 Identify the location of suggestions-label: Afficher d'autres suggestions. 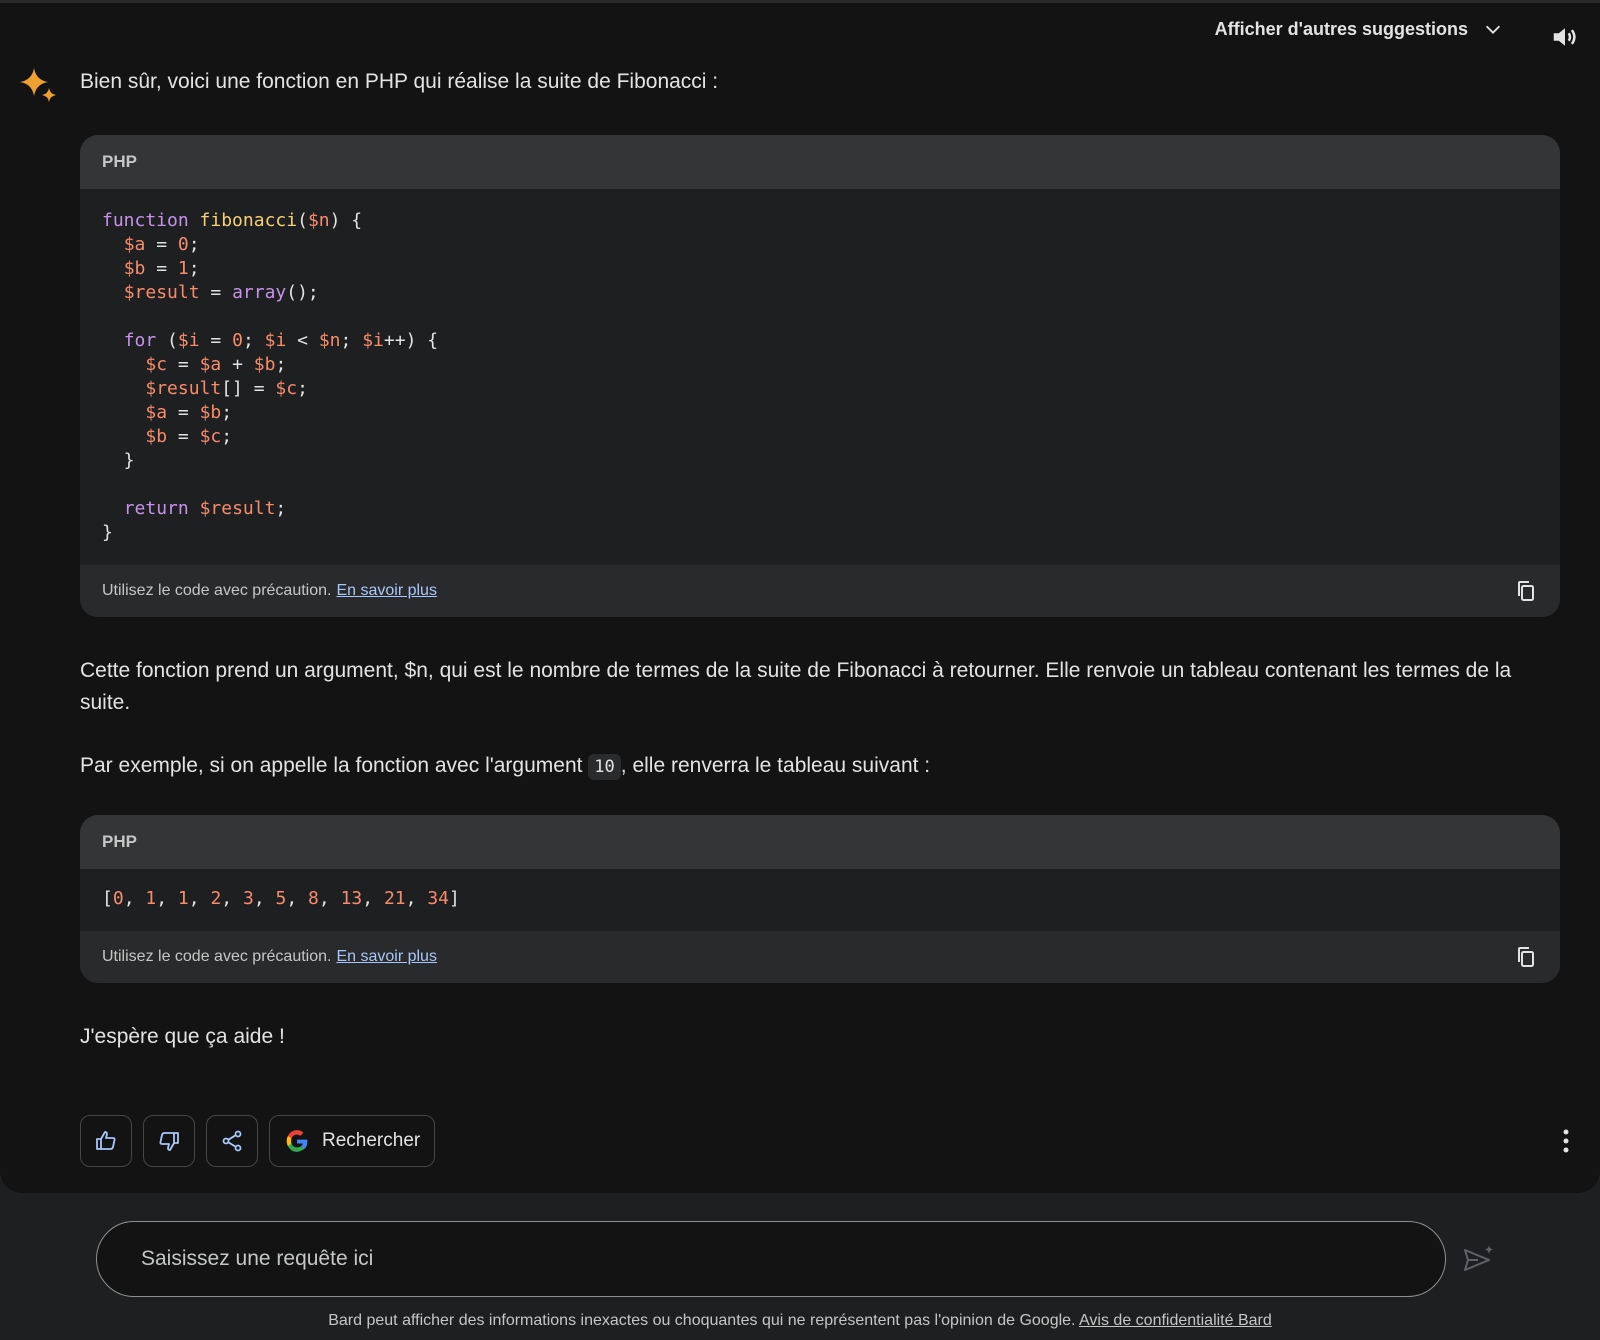
(1341, 28).